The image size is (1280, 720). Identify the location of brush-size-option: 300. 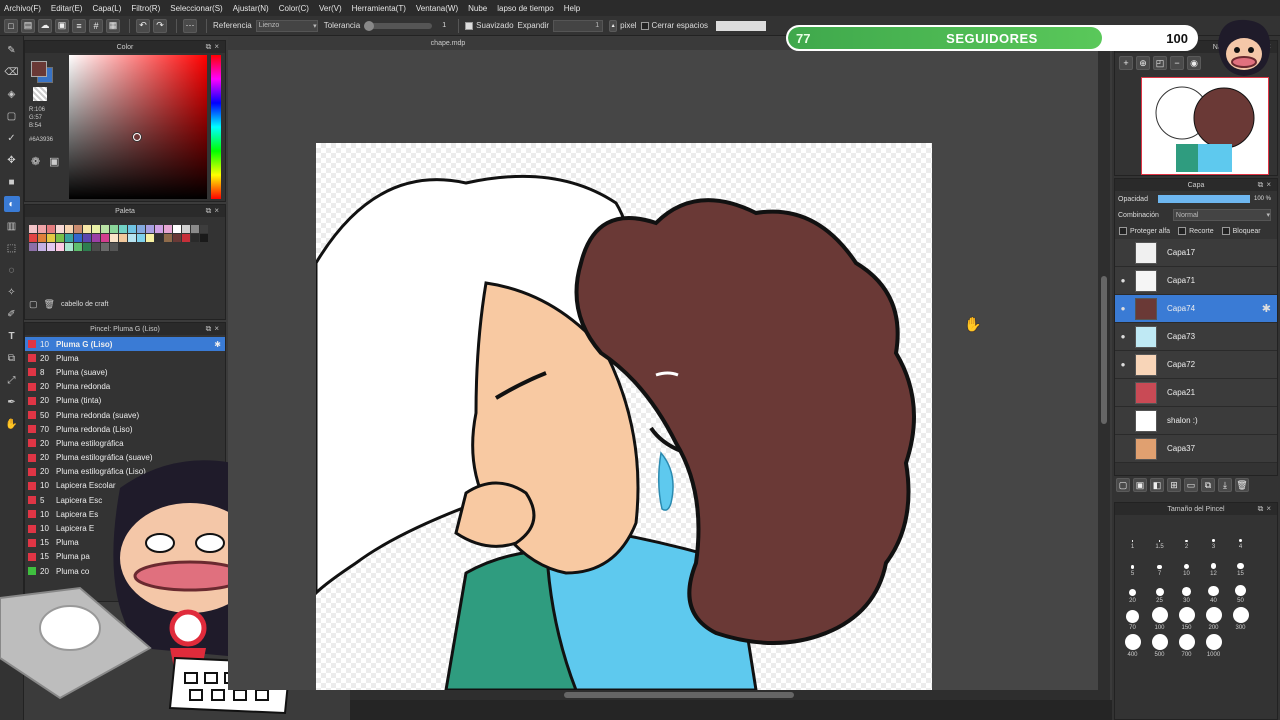
(1240, 617).